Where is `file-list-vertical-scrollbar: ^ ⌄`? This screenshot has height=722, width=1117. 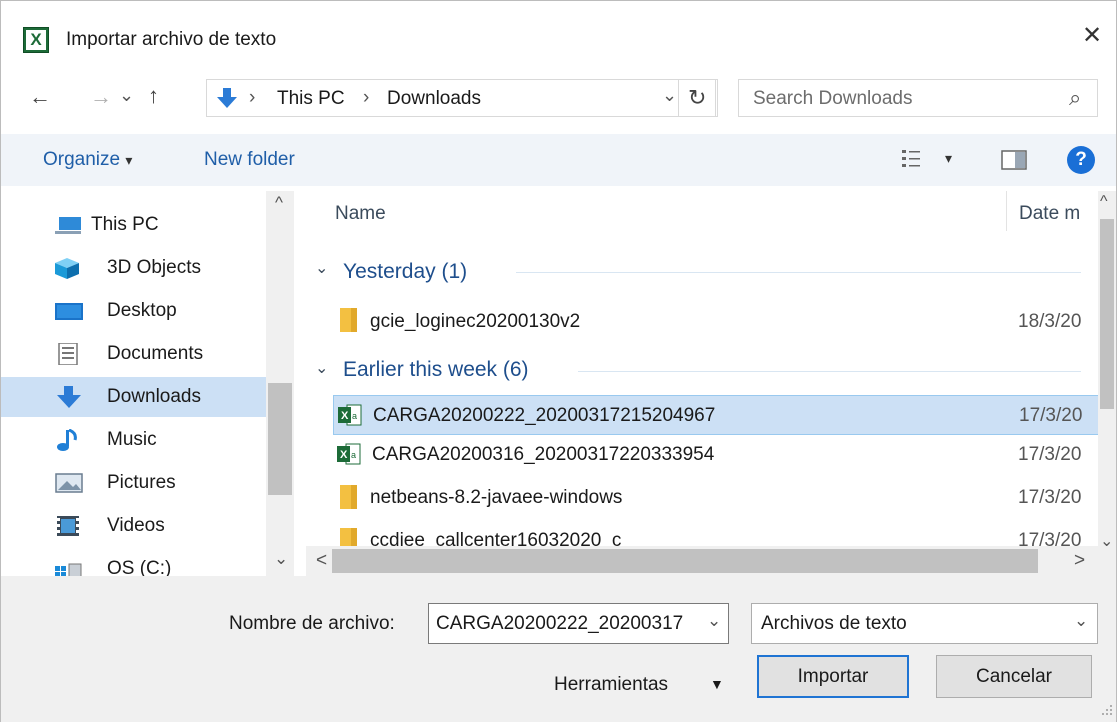
file-list-vertical-scrollbar: ^ ⌄ is located at coordinates (1107, 383).